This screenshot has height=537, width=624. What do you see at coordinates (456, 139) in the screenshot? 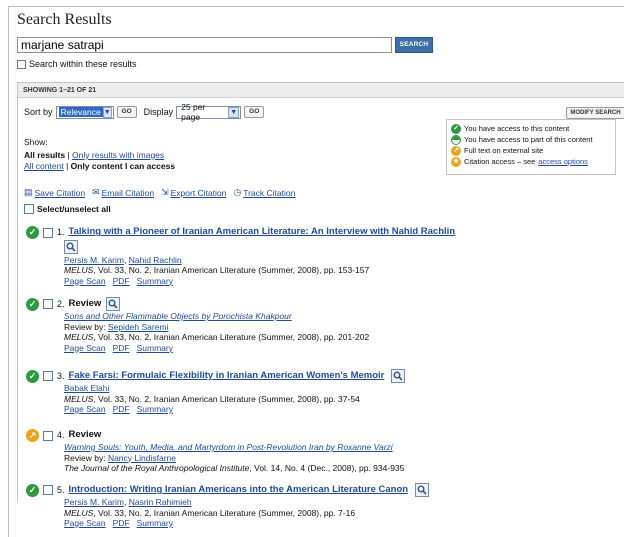
I see `partial-access-icon` at bounding box center [456, 139].